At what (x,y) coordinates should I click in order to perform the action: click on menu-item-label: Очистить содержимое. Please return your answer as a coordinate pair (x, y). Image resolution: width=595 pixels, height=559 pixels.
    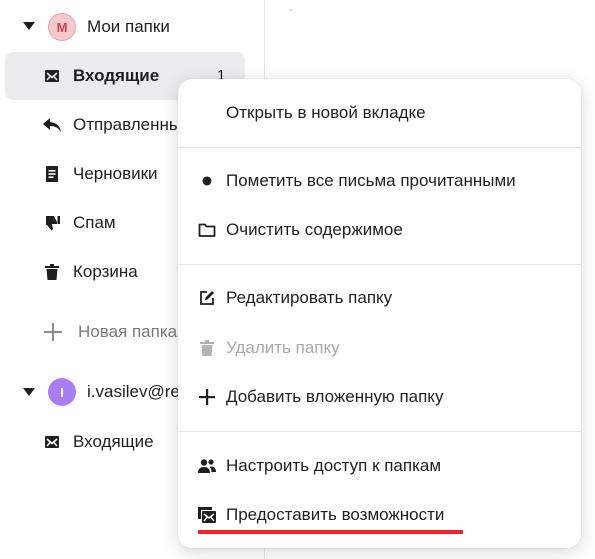
    Looking at the image, I should click on (314, 229).